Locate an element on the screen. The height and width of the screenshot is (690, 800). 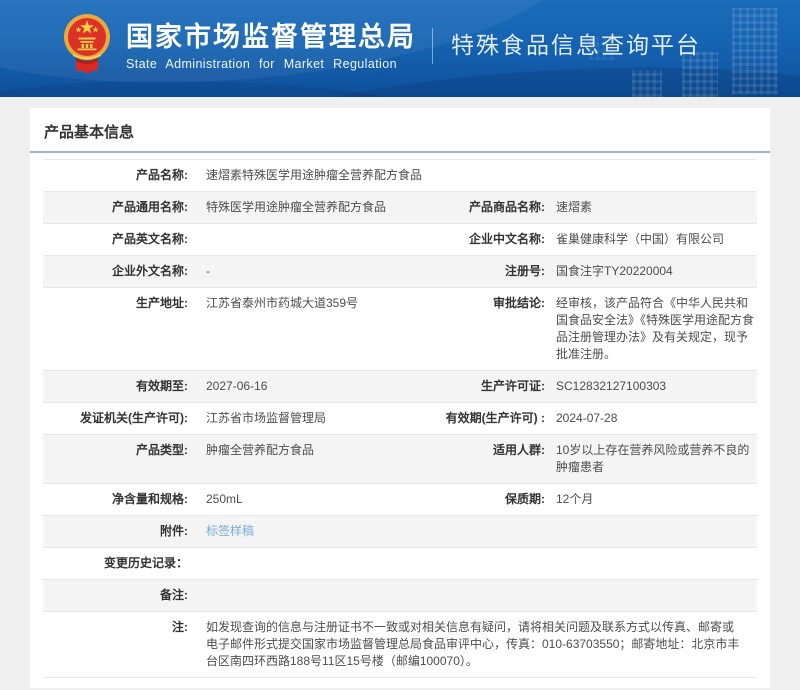
field-label: 注: is located at coordinates (180, 627).